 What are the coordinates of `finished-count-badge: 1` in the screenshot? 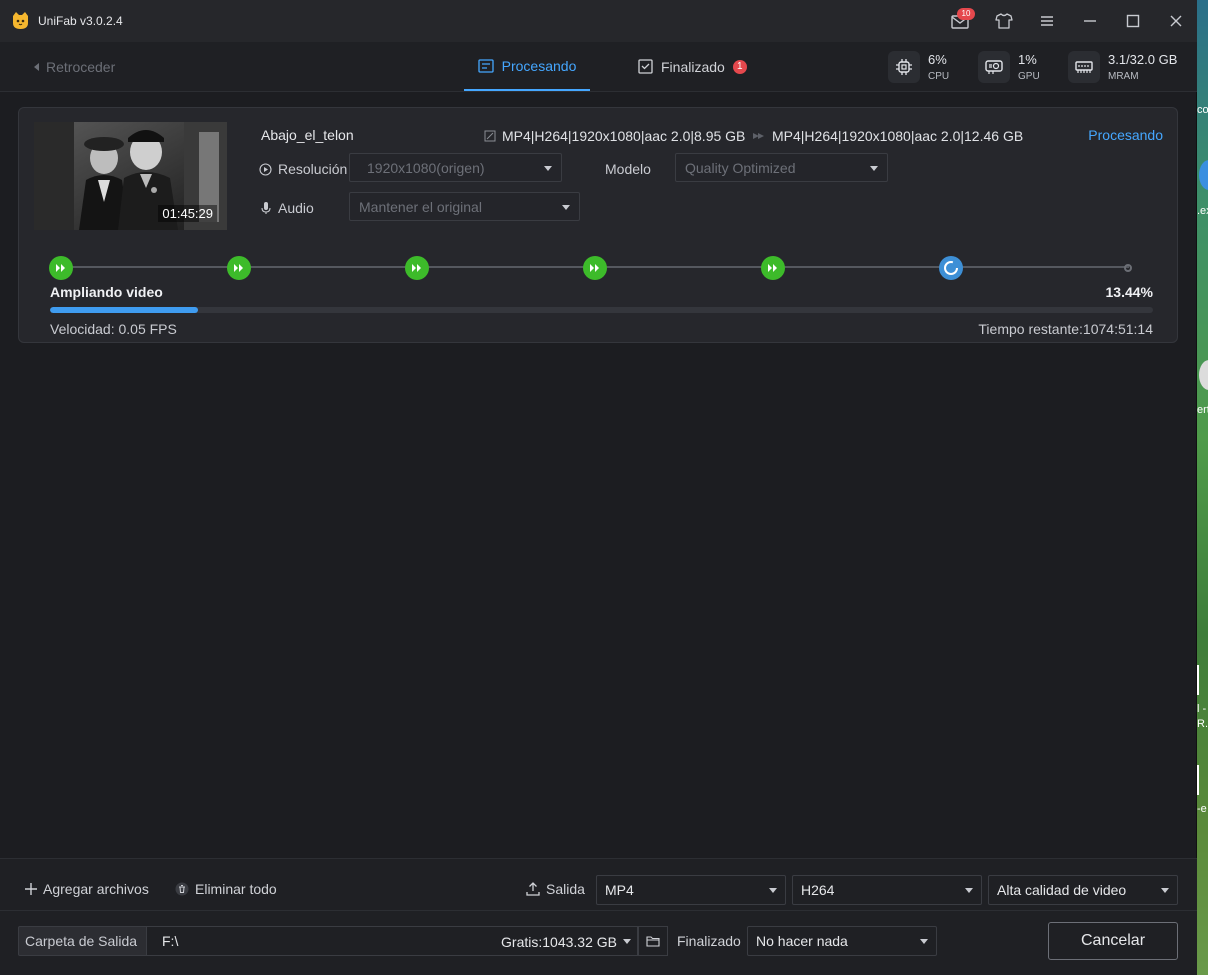 It's located at (739, 66).